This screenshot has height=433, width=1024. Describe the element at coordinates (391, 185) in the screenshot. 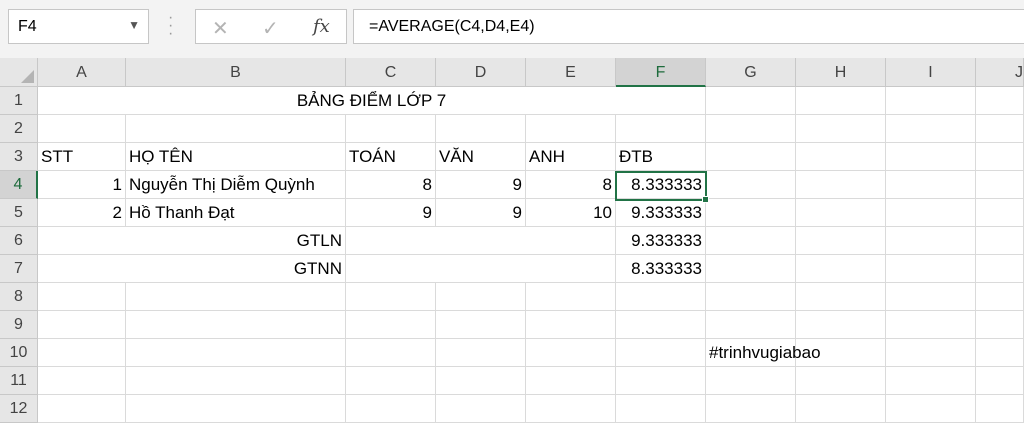

I see `cell-math: 8` at that location.